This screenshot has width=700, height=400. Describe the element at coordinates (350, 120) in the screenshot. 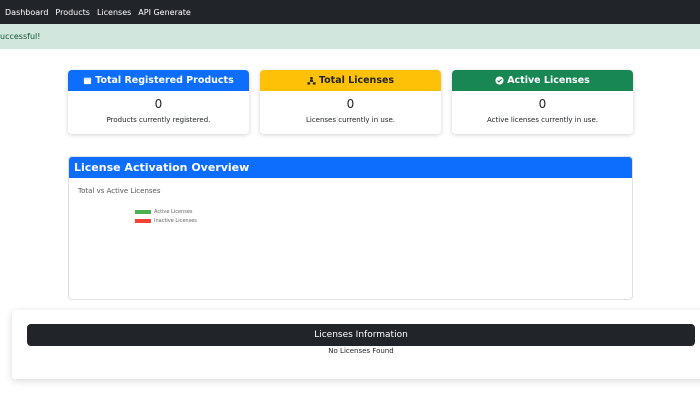

I see `card-text: Licenses currently in use.` at that location.